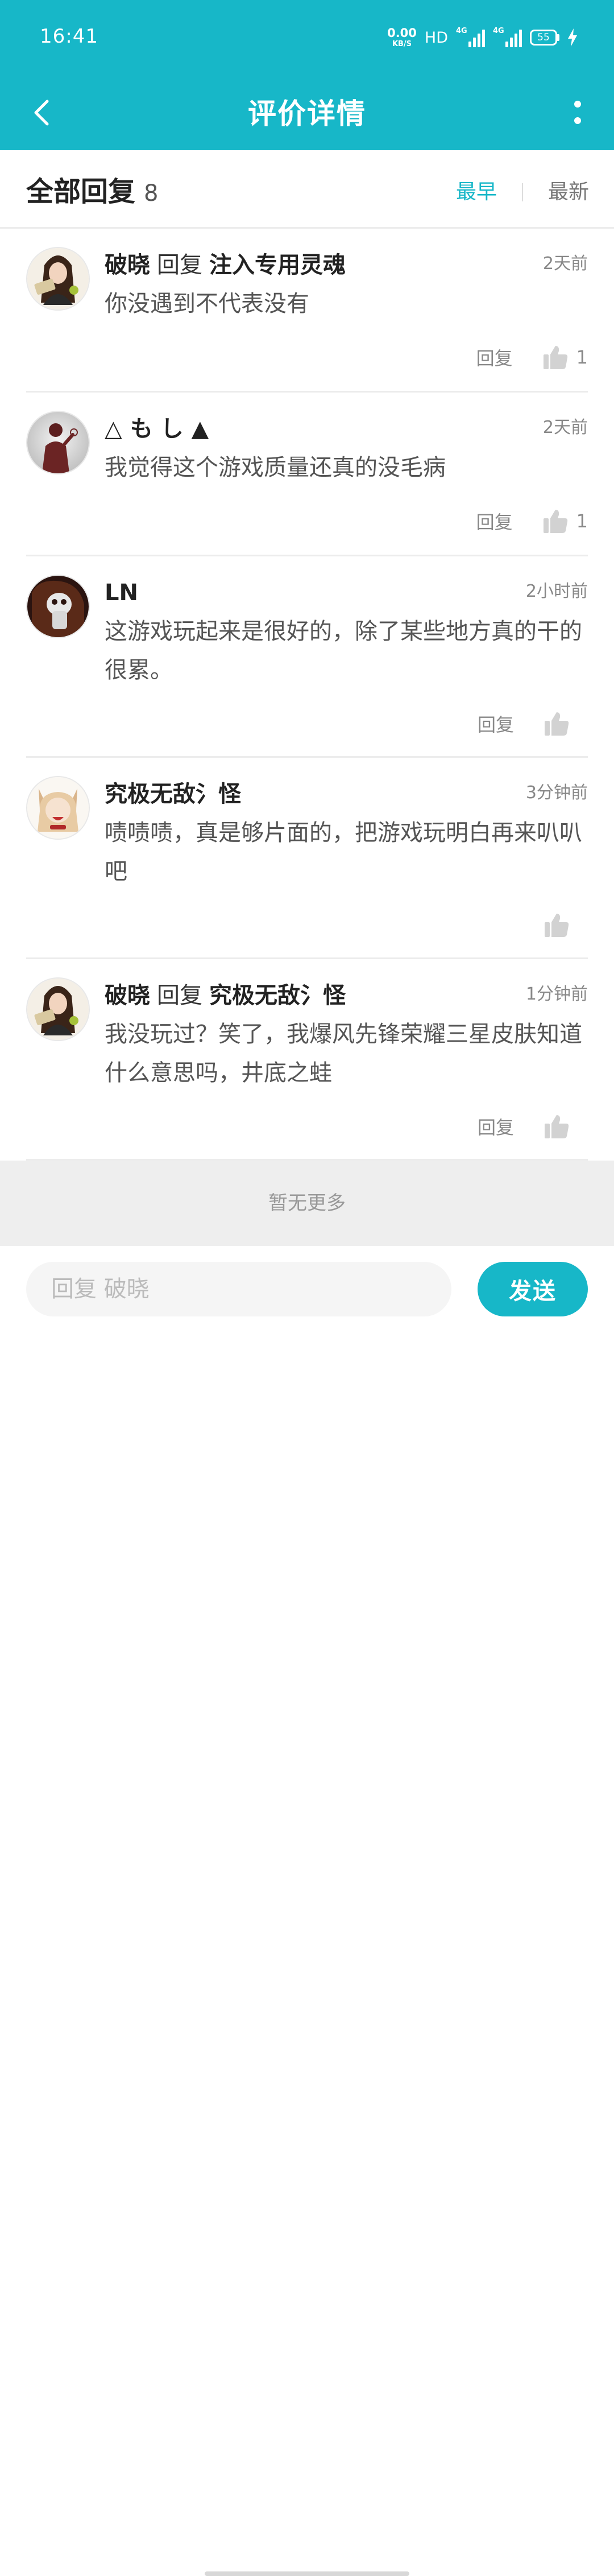 The image size is (614, 2576). I want to click on comment-item: 破晓 回复 注入专用灵魂 2天前 你没遇到不代表没有 回复 1, so click(307, 311).